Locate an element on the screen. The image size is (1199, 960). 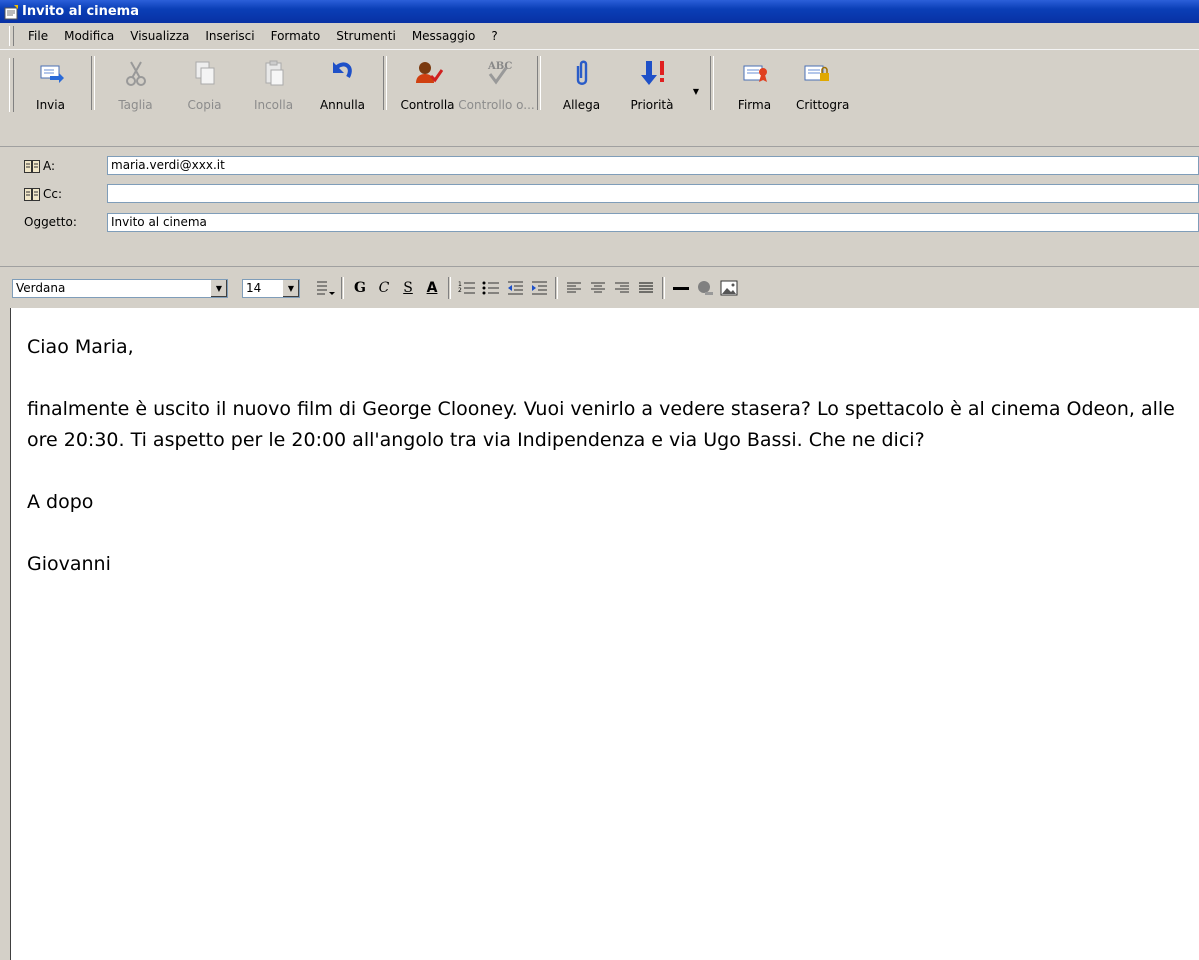
to-label-wrapper: A: is located at coordinates (62, 166).